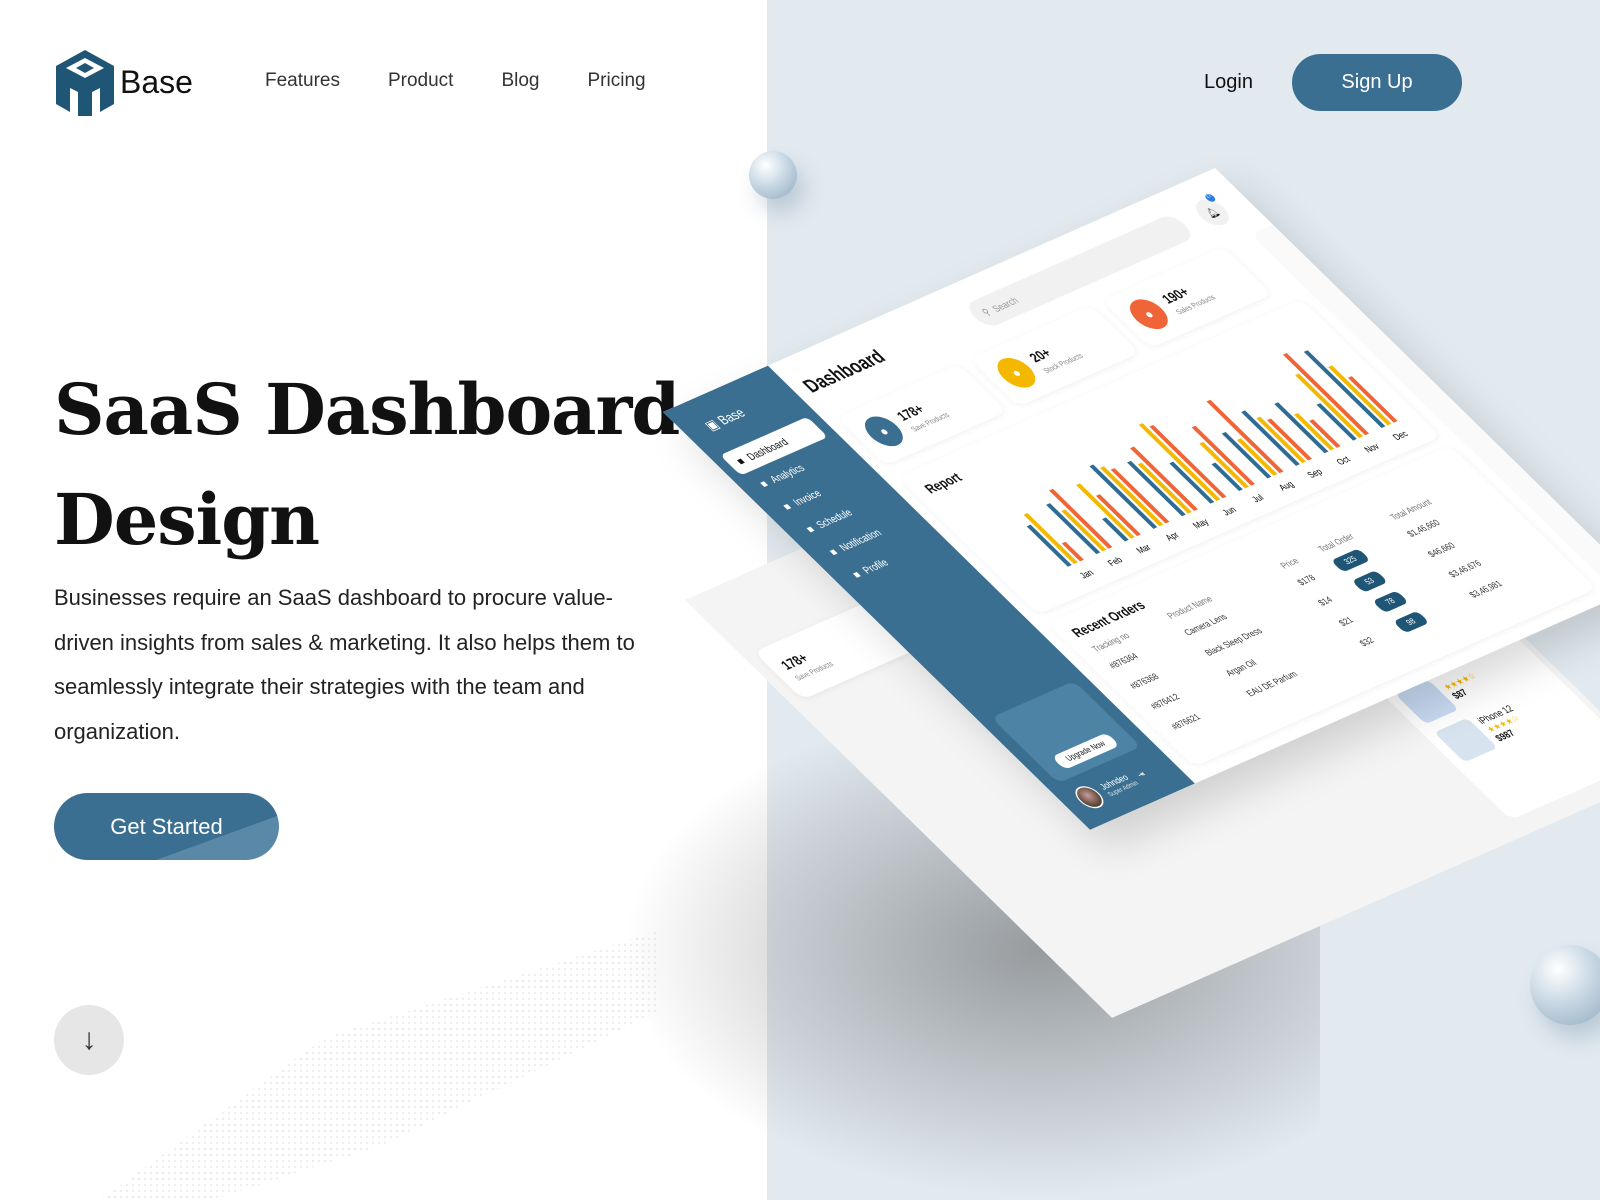 This screenshot has height=1200, width=1600. Describe the element at coordinates (1210, 197) in the screenshot. I see `notification-badge: 17` at that location.